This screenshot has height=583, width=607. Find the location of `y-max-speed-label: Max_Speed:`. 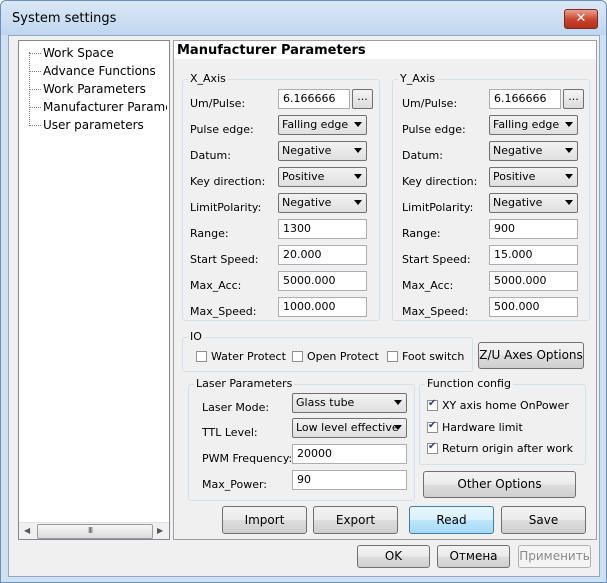

y-max-speed-label: Max_Speed: is located at coordinates (435, 311).